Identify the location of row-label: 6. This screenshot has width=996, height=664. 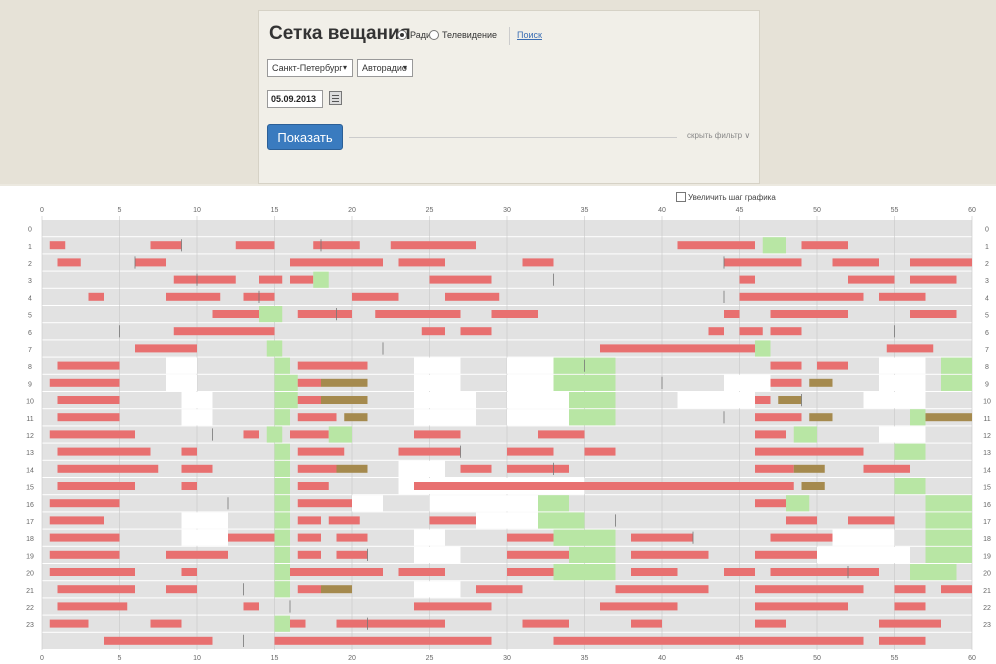
(30, 333).